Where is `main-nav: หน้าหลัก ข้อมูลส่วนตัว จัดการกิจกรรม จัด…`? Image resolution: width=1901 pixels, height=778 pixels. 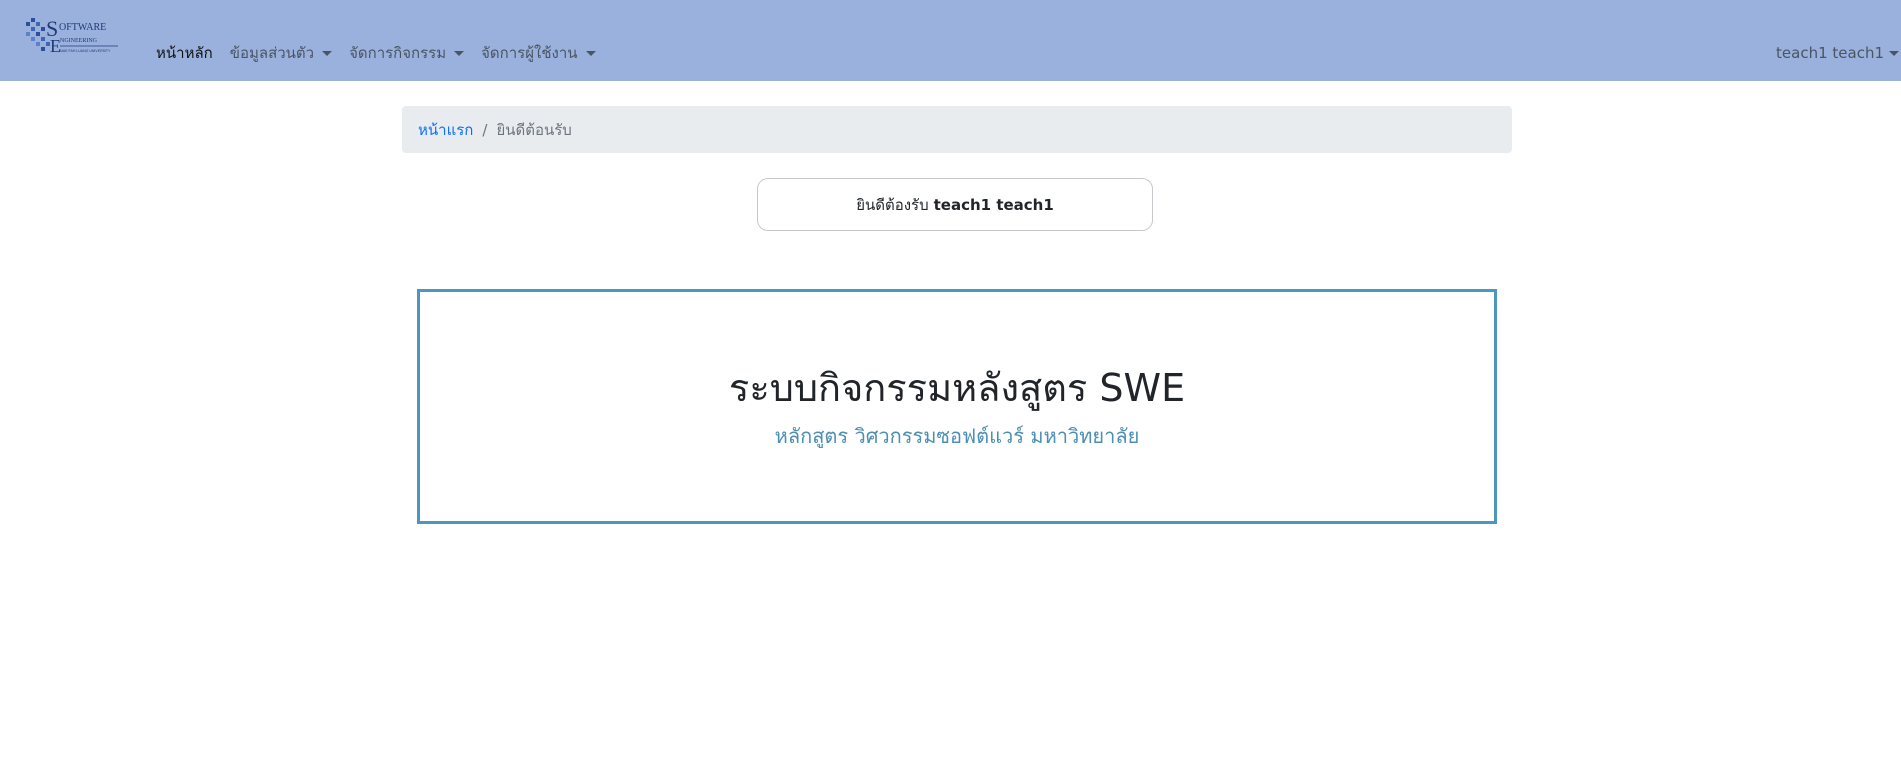
main-nav: หน้าหลัก ข้อมูลส่วนตัว จัดการกิจกรรม จัด… is located at coordinates (384, 53).